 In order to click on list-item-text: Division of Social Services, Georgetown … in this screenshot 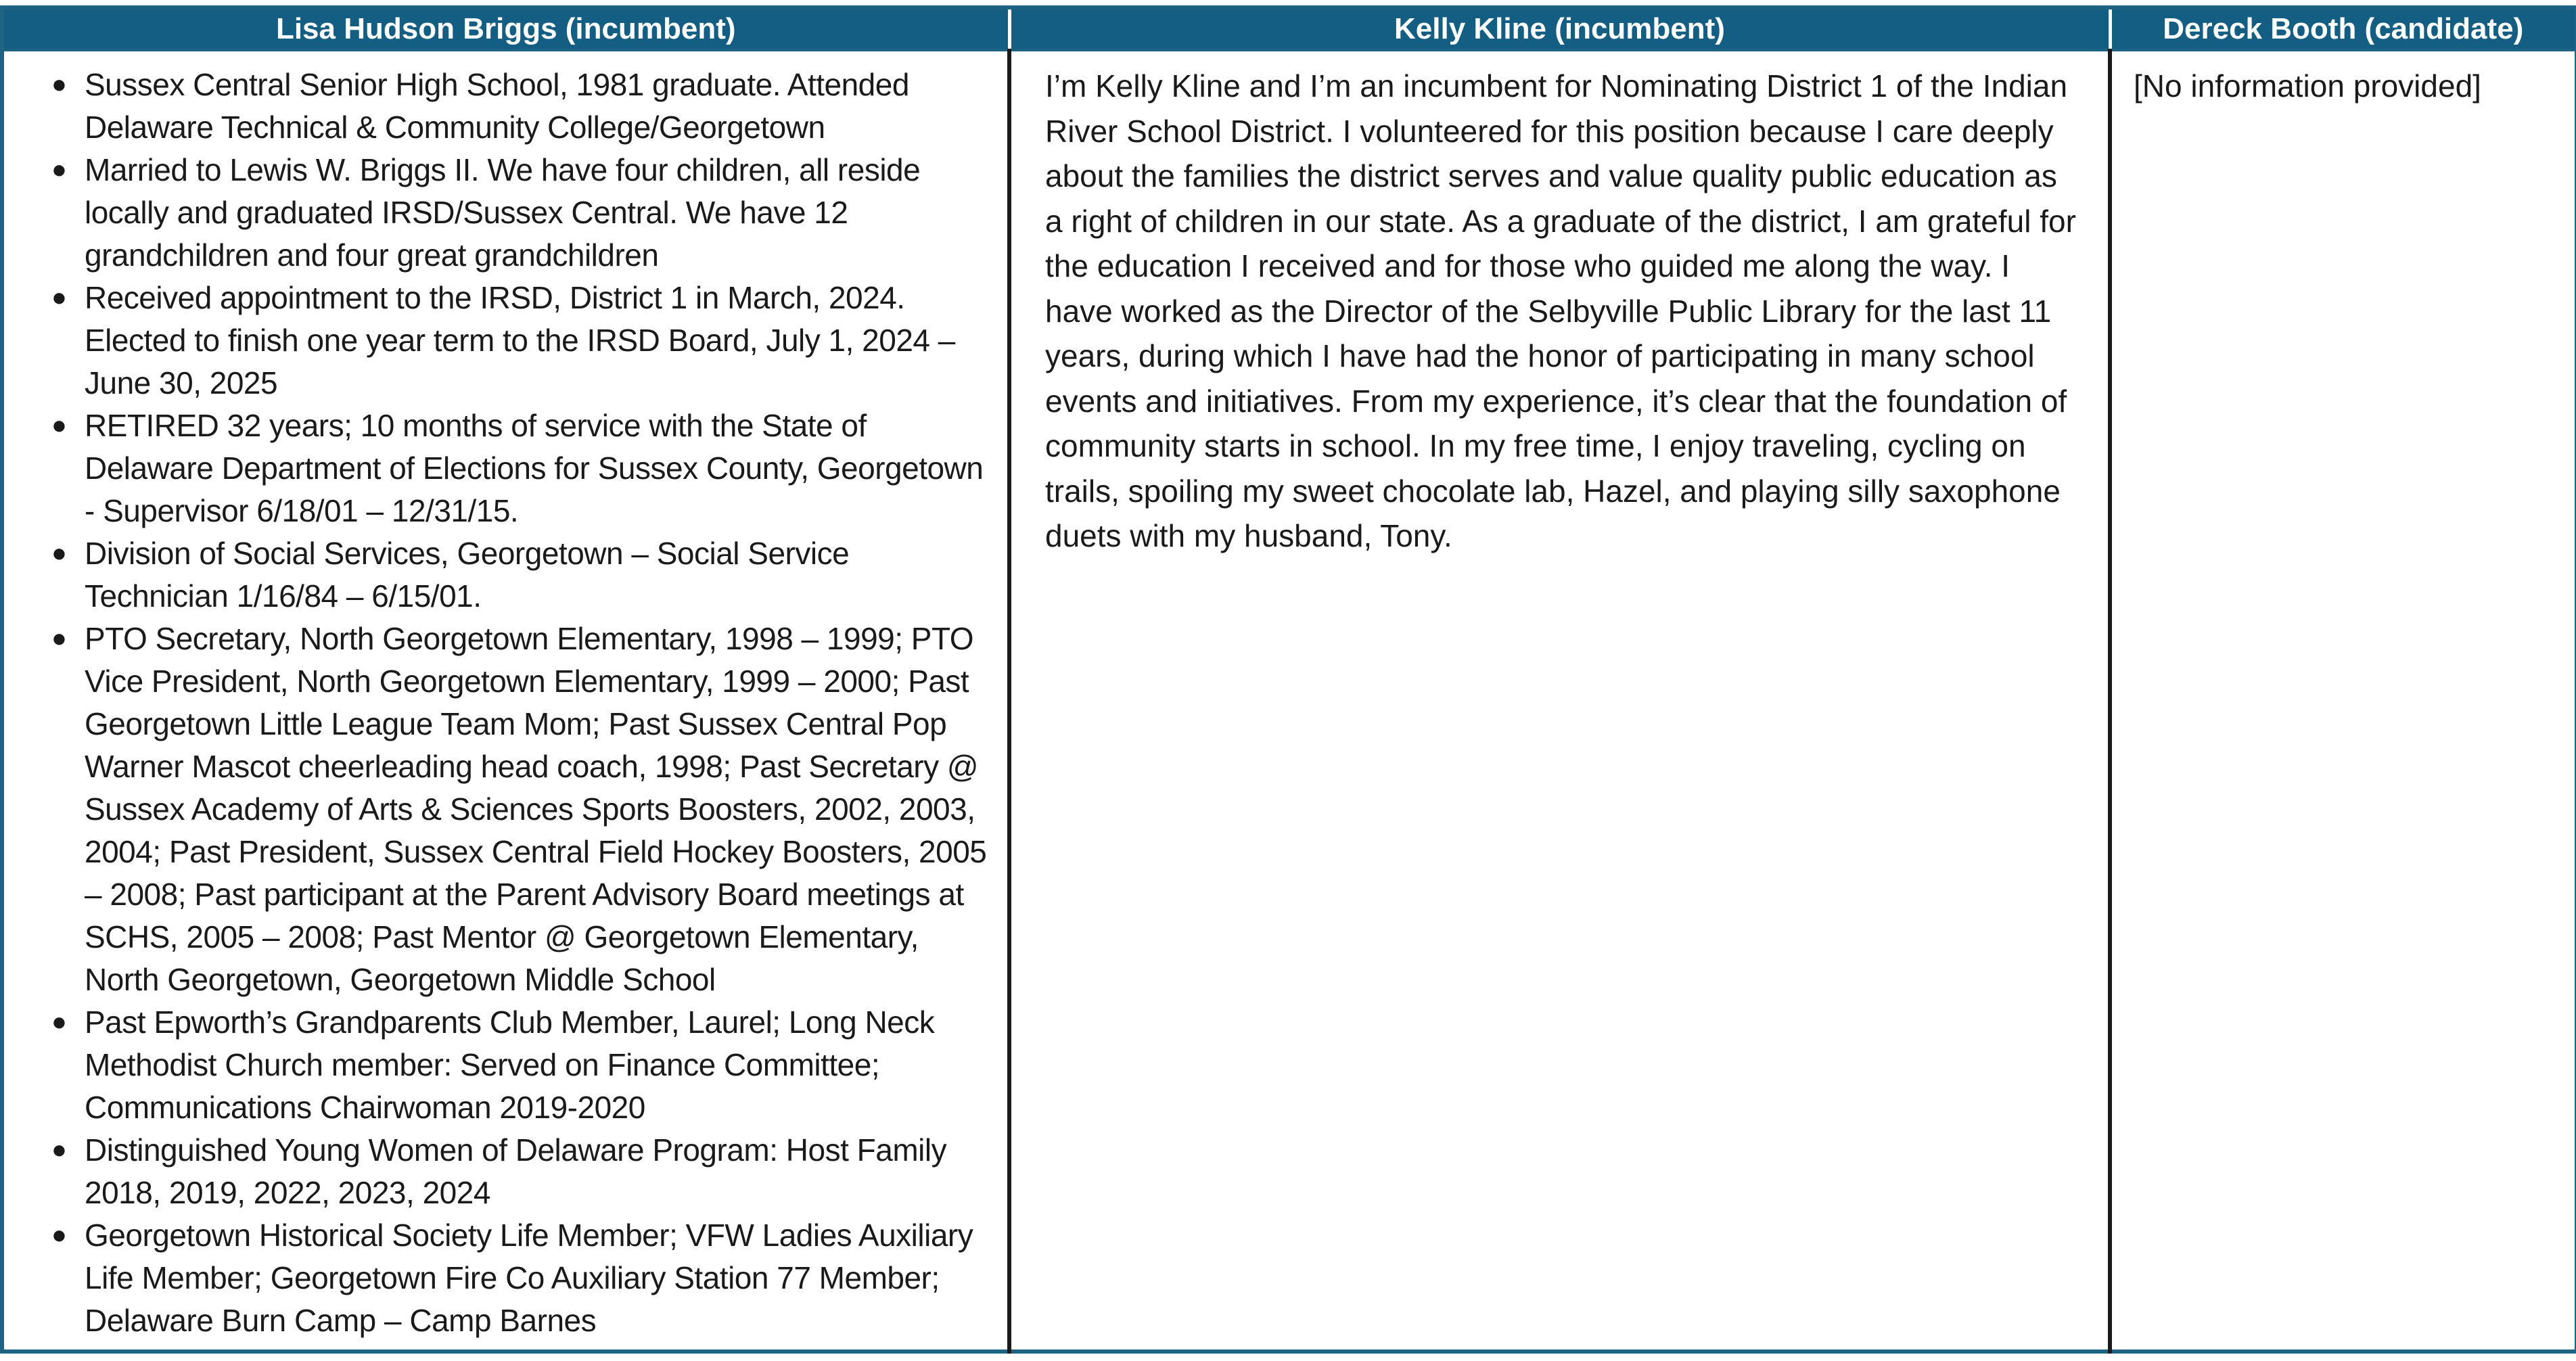, I will do `click(467, 575)`.